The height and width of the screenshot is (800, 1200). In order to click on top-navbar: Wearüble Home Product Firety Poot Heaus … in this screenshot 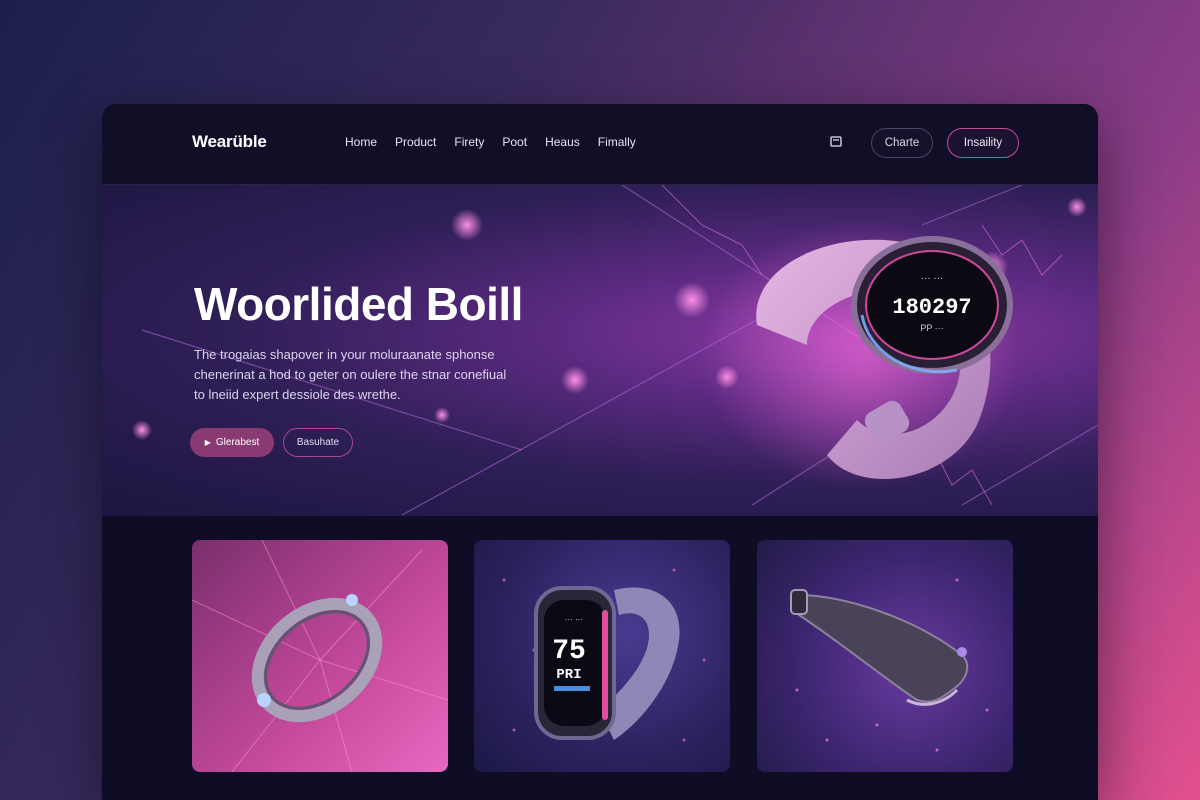, I will do `click(600, 144)`.